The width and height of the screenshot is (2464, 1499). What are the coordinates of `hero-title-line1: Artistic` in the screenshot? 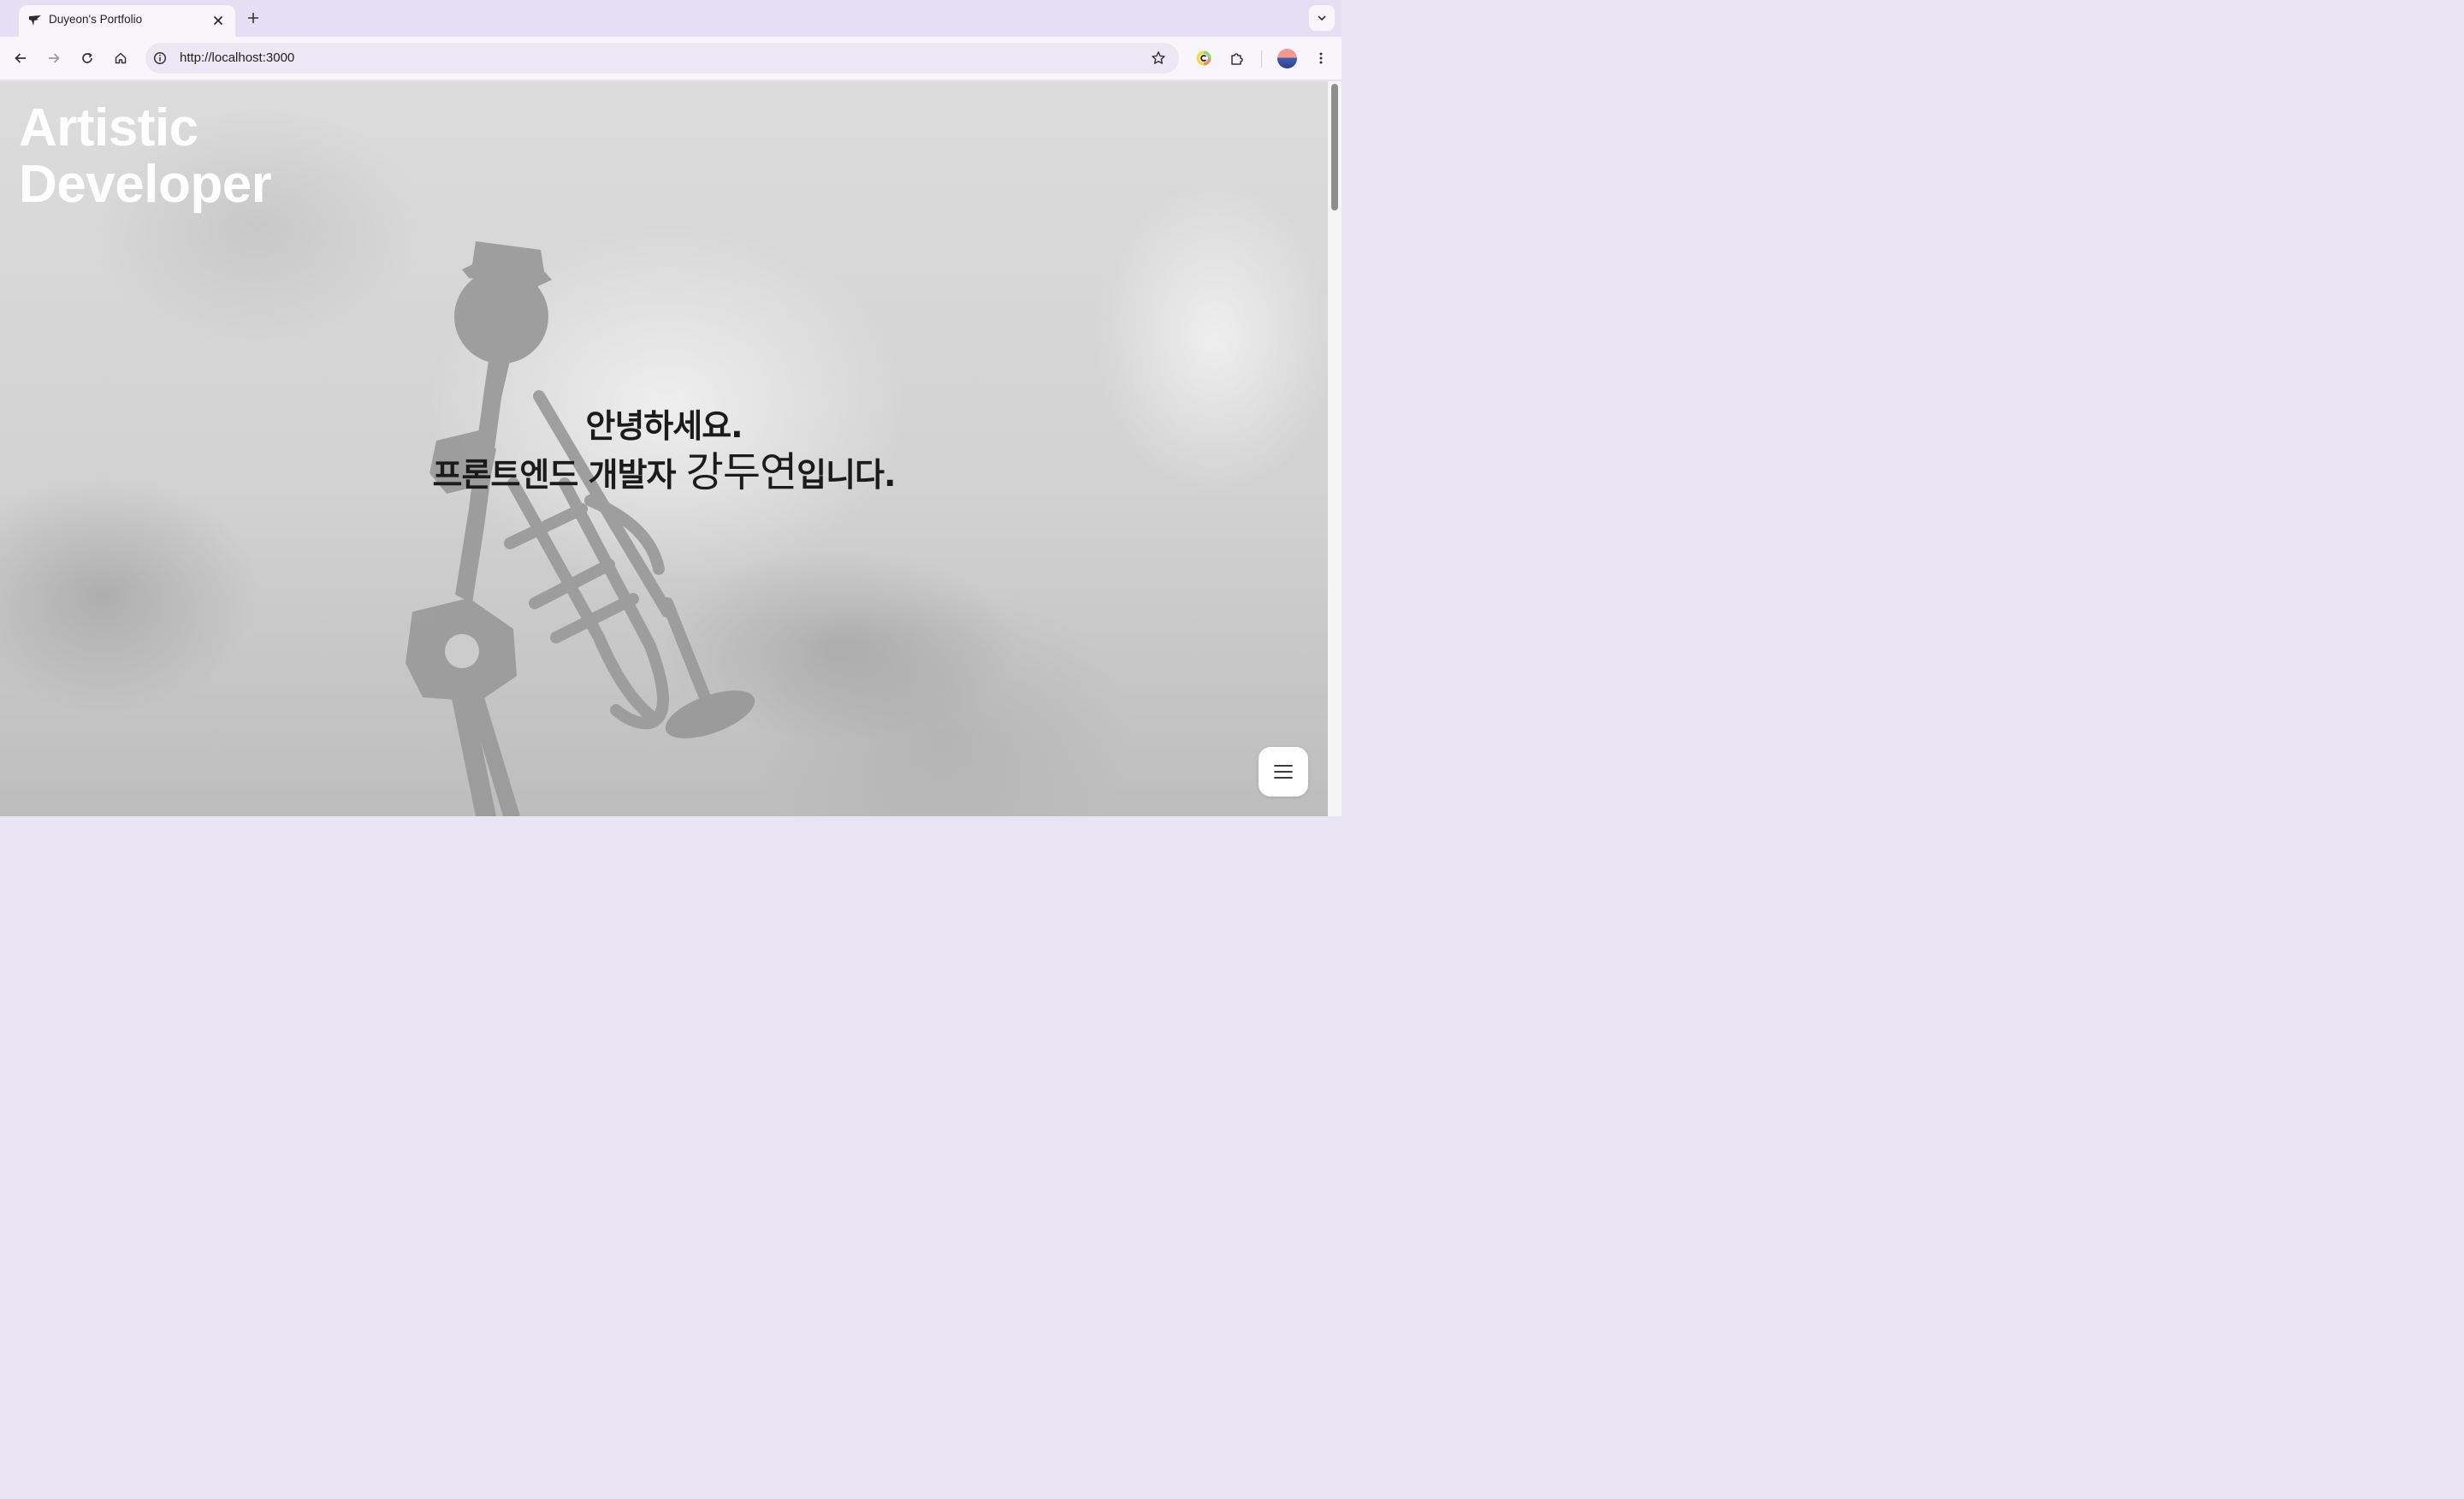 It's located at (108, 127).